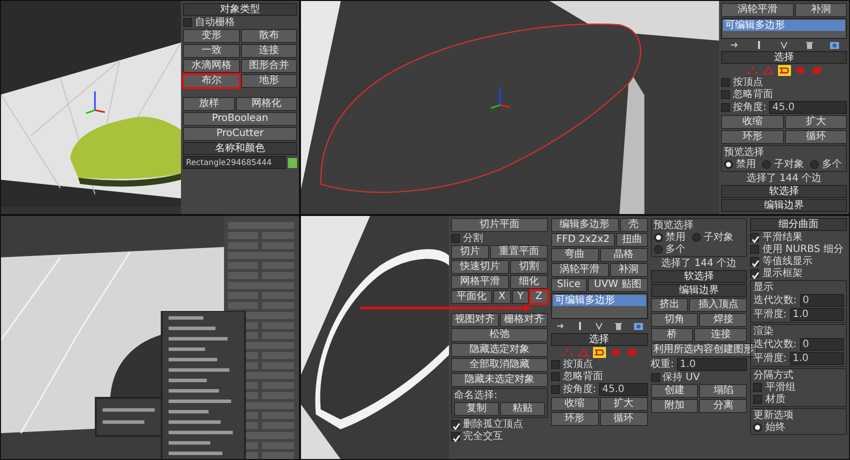 The height and width of the screenshot is (460, 850). Describe the element at coordinates (672, 335) in the screenshot. I see `panel-button: 桥` at that location.